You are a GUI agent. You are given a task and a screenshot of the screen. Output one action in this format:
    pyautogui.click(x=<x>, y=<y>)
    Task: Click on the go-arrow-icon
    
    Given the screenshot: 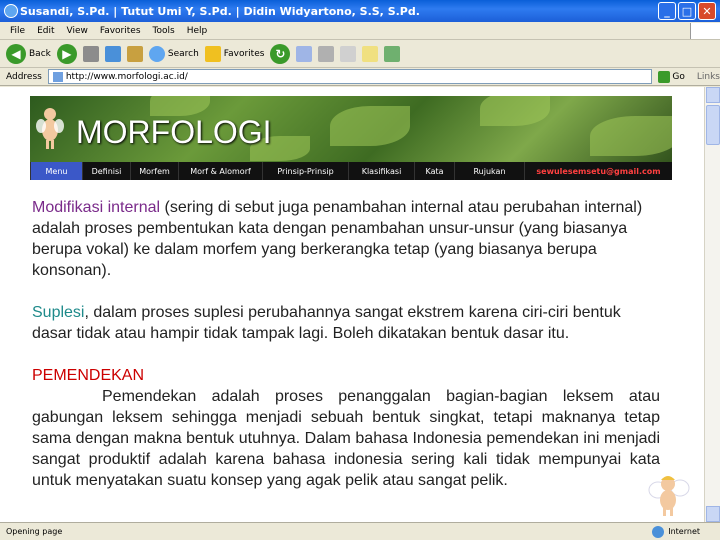 What is the action you would take?
    pyautogui.click(x=664, y=76)
    